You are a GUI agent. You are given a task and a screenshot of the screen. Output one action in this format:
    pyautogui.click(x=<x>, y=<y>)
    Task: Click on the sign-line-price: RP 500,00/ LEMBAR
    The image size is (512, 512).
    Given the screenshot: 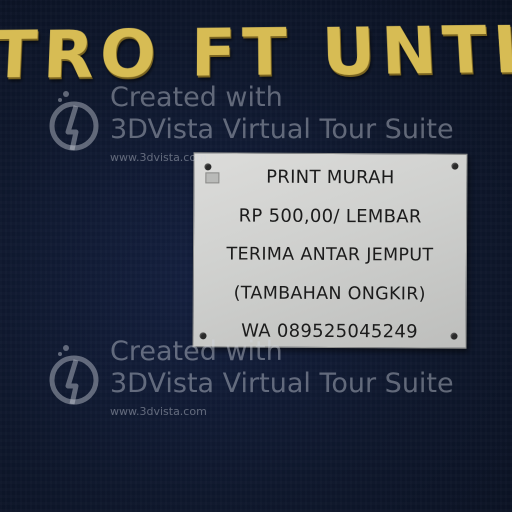 What is the action you would take?
    pyautogui.click(x=330, y=216)
    